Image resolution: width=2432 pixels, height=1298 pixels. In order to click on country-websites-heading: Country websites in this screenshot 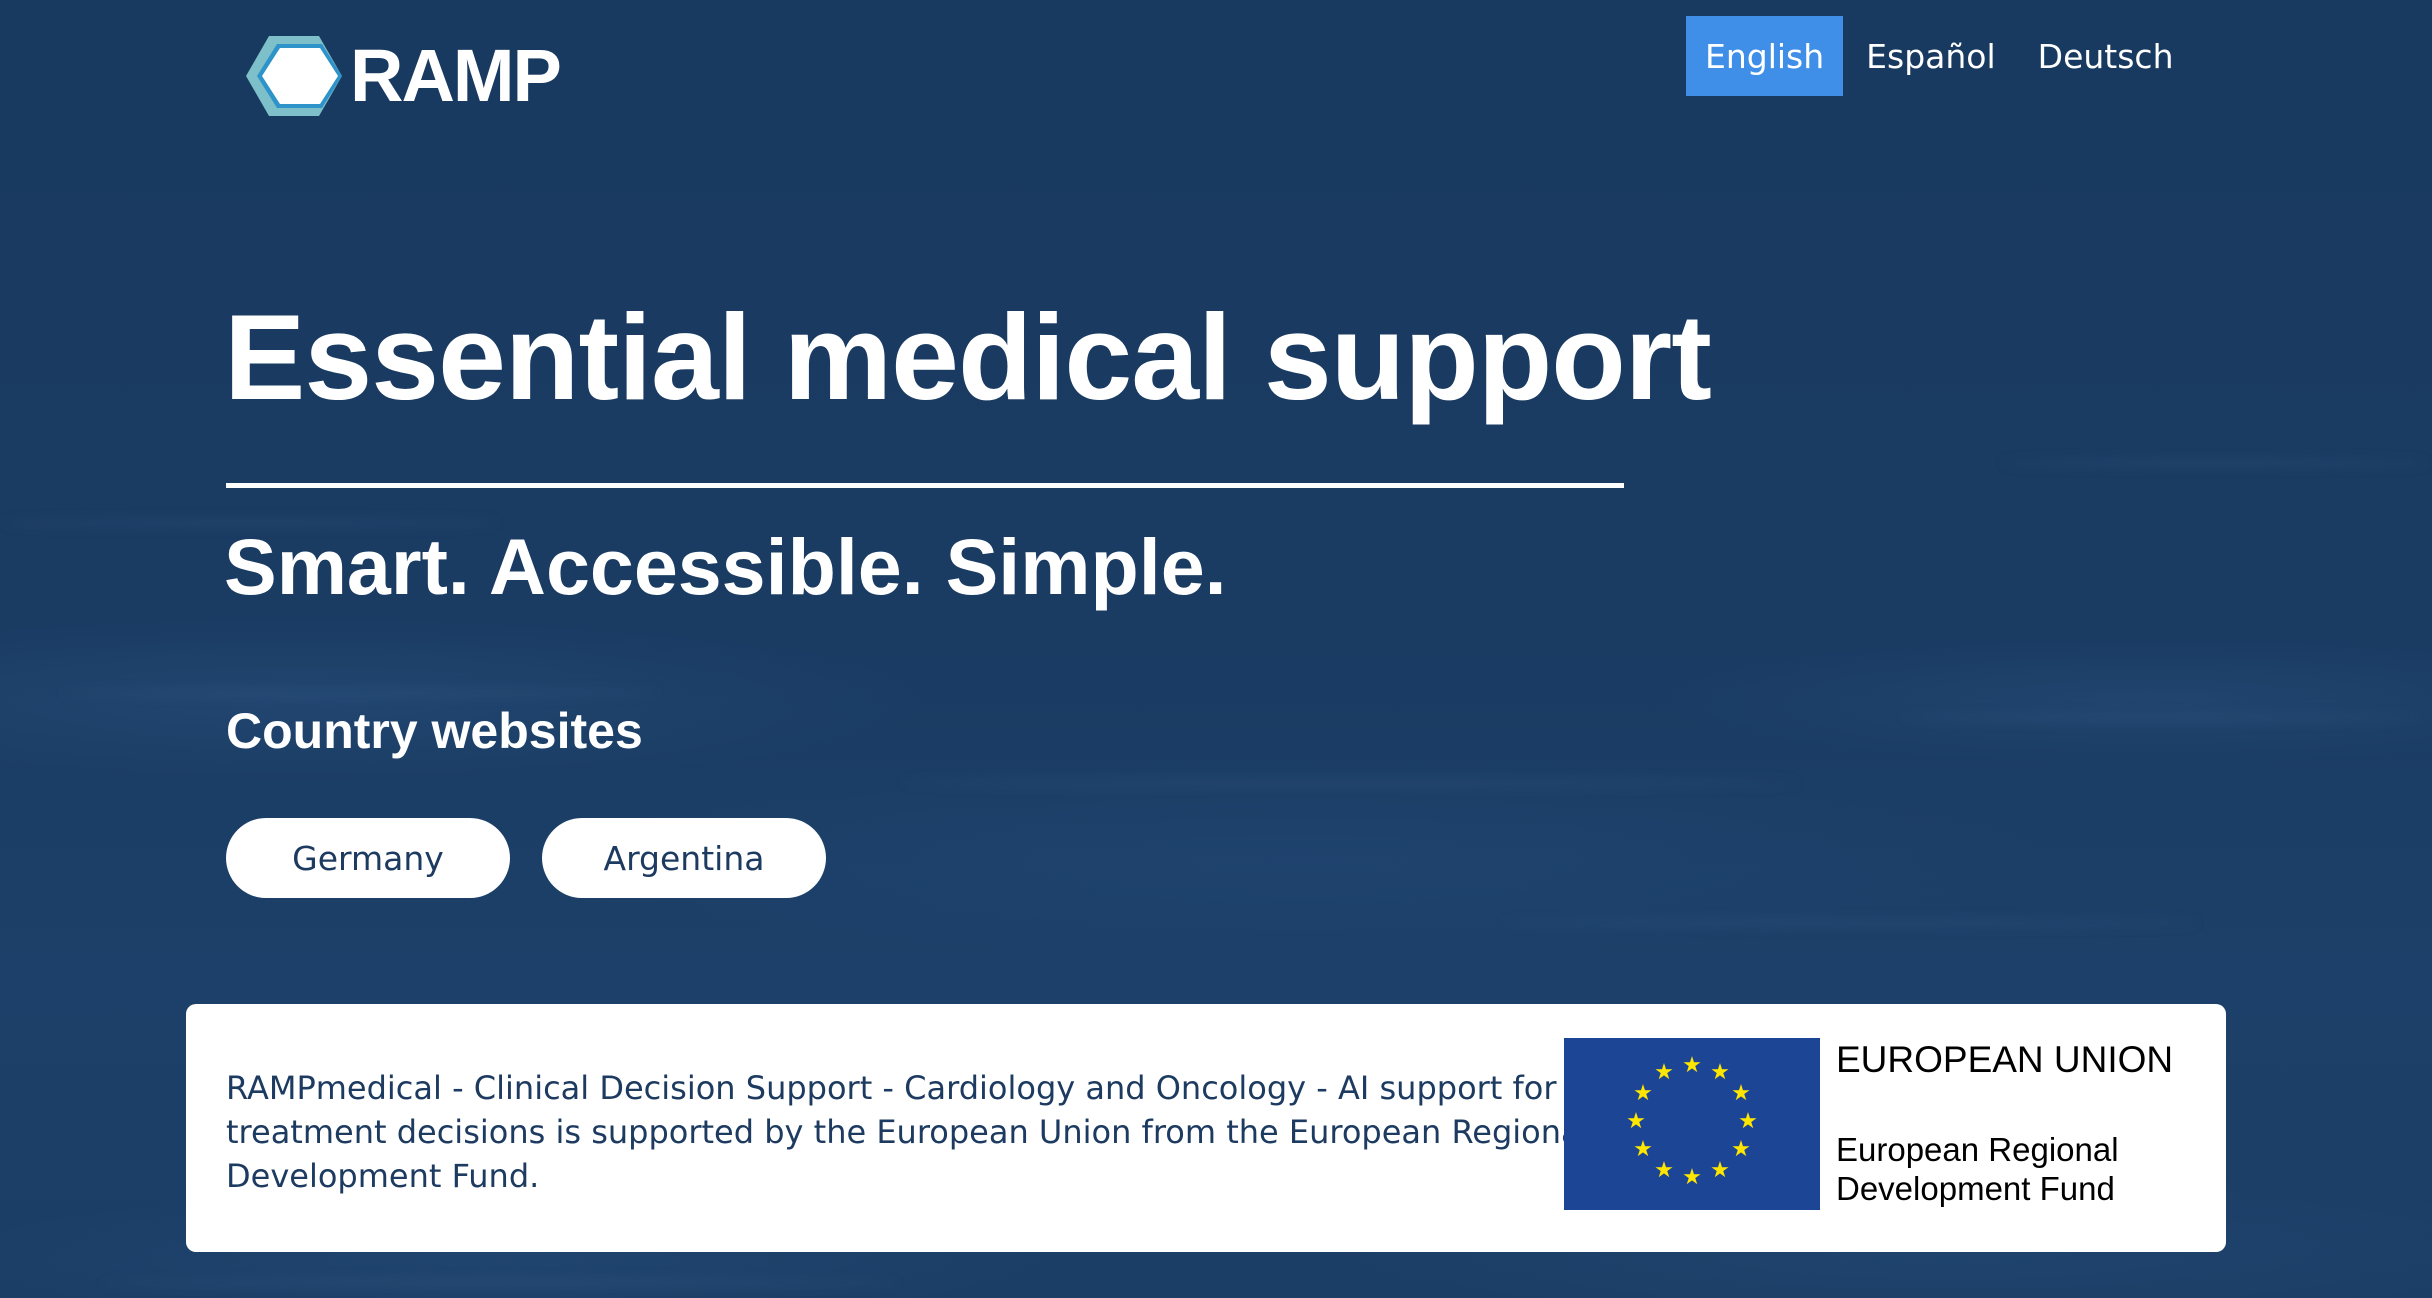, I will do `click(434, 731)`.